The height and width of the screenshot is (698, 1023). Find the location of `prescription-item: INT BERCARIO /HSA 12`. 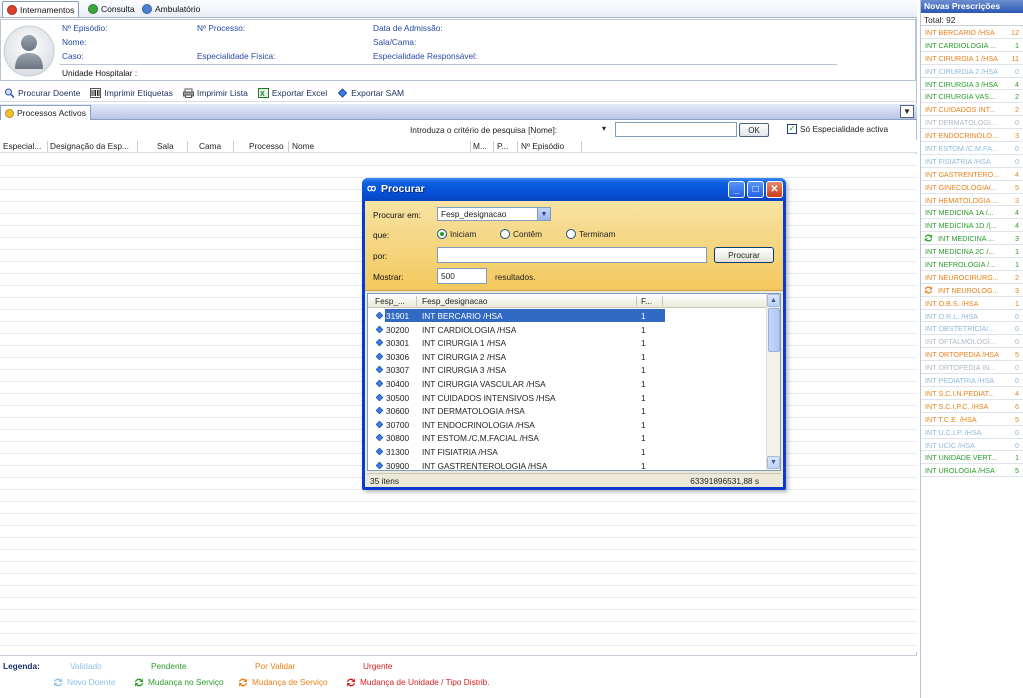

prescription-item: INT BERCARIO /HSA 12 is located at coordinates (972, 32).